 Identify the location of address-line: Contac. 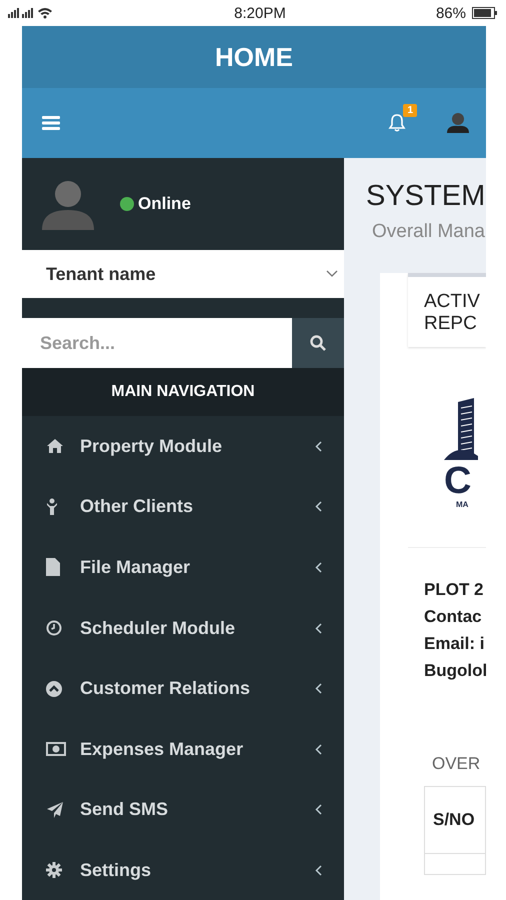
(453, 617).